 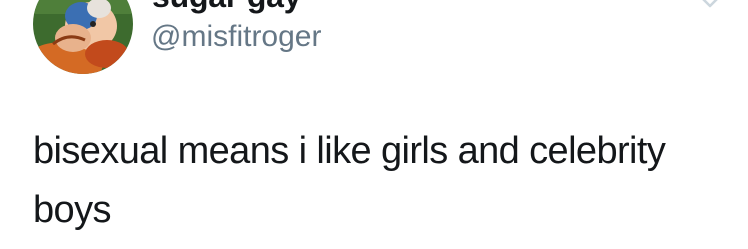 I want to click on display-name: sugar gay, so click(x=227, y=8).